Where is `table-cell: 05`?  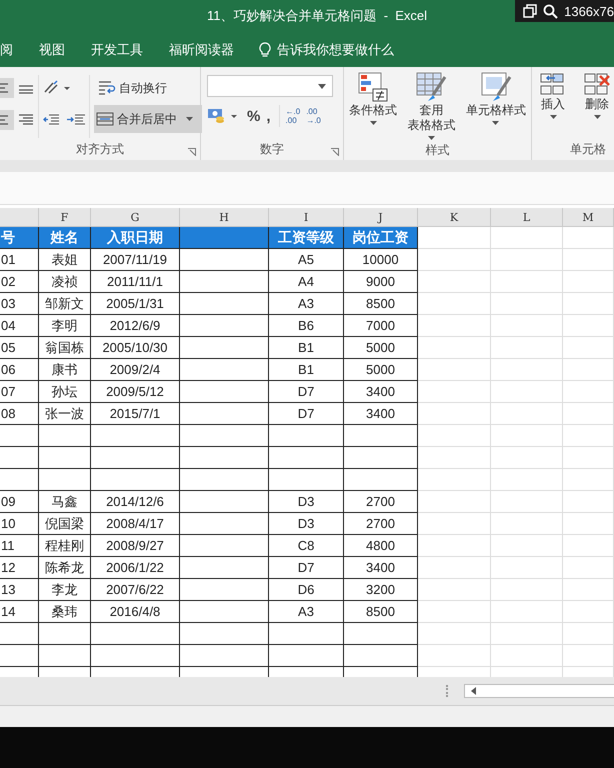
table-cell: 05 is located at coordinates (19, 348).